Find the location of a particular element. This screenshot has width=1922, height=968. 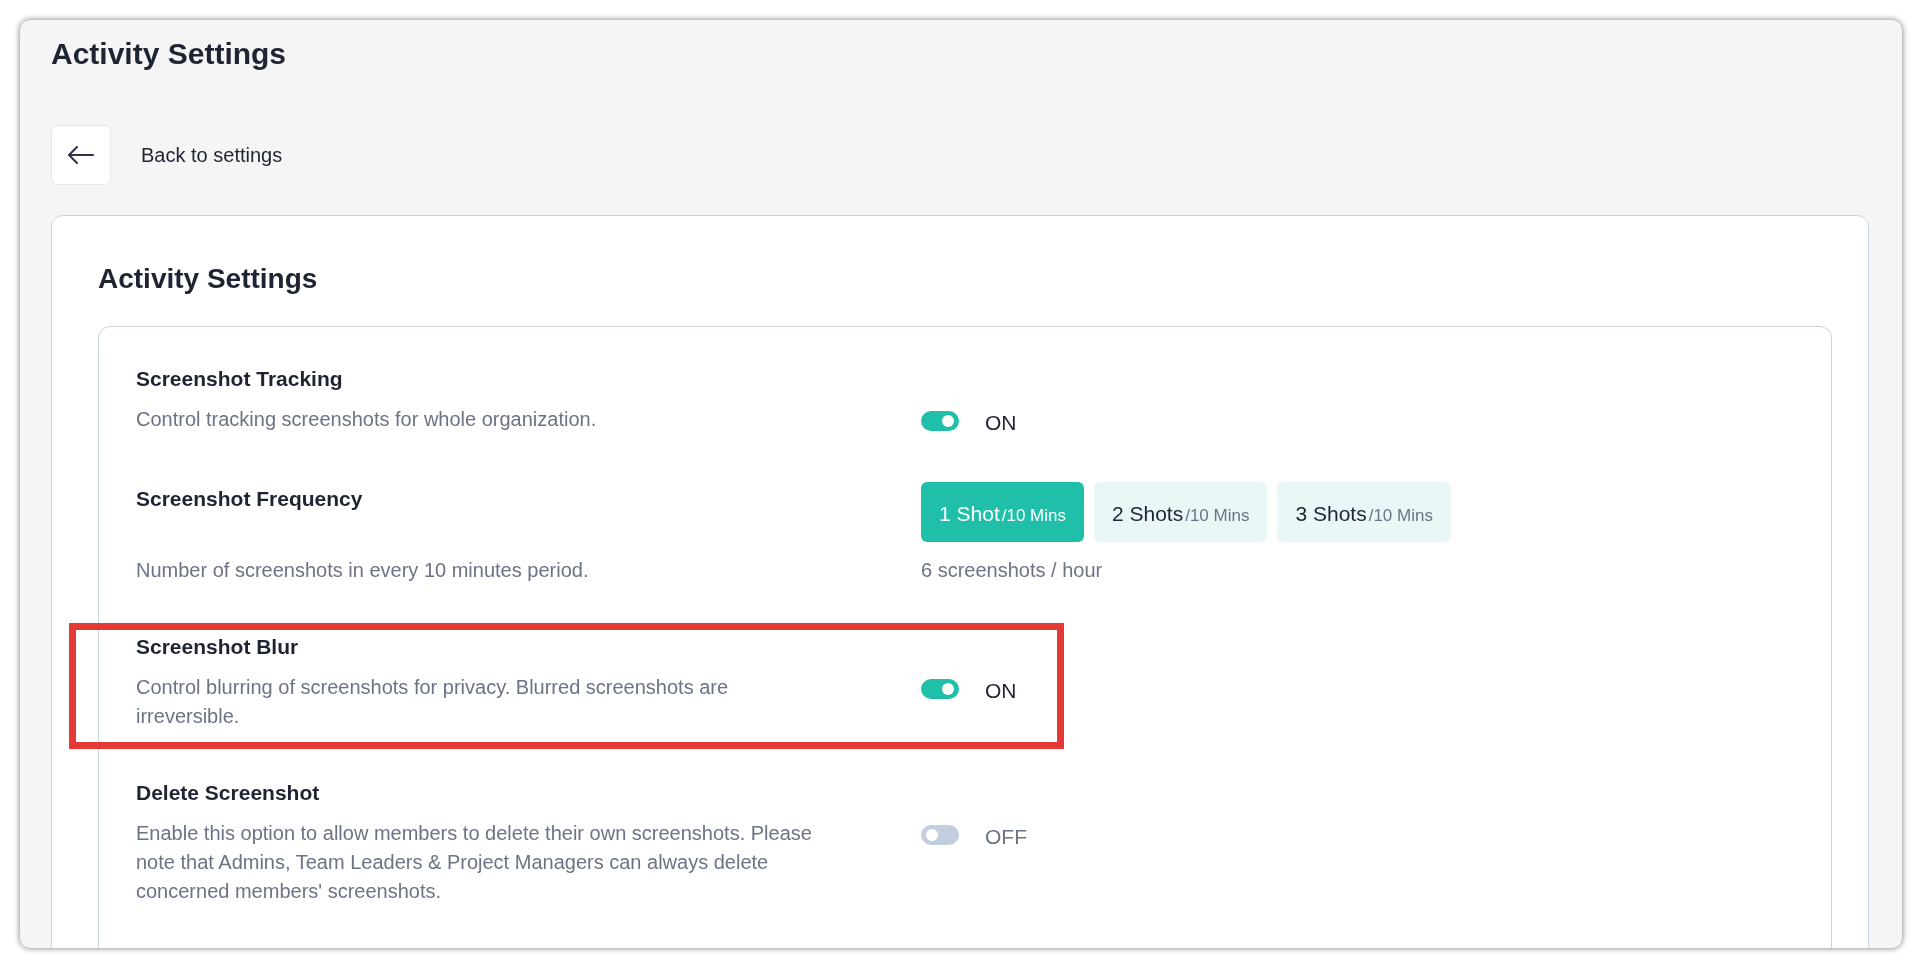

setting-title: Screenshot Tracking is located at coordinates (240, 379).